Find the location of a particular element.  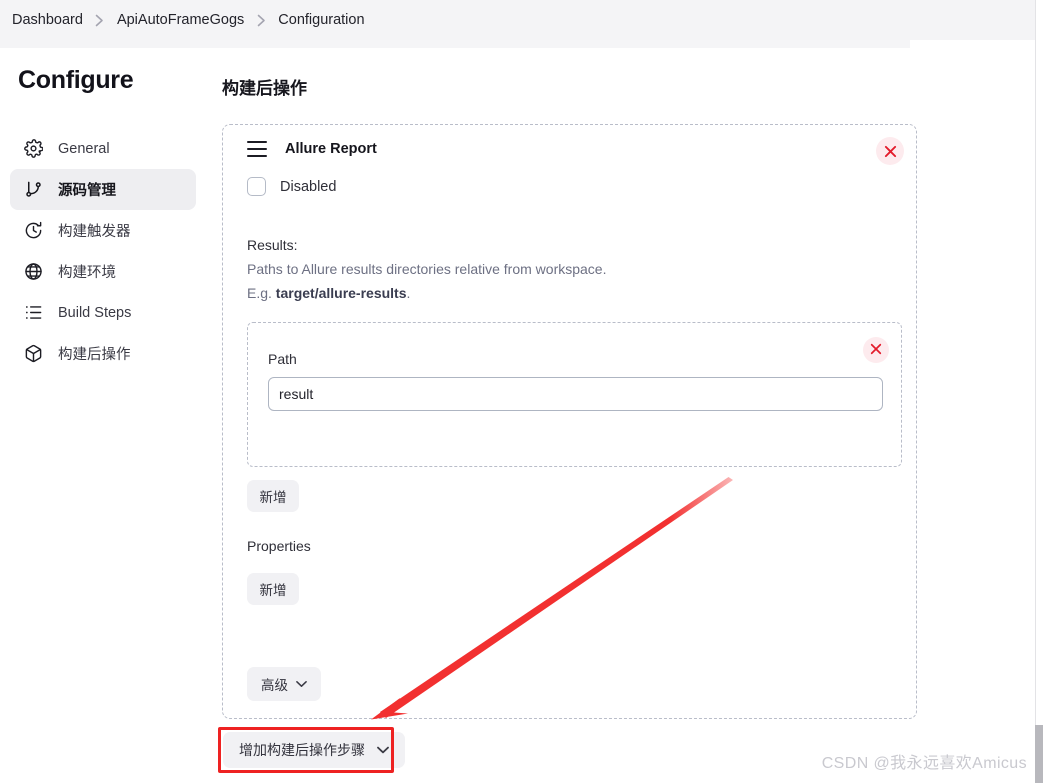

disabled-checkbox-row: Disabled is located at coordinates (291, 186).